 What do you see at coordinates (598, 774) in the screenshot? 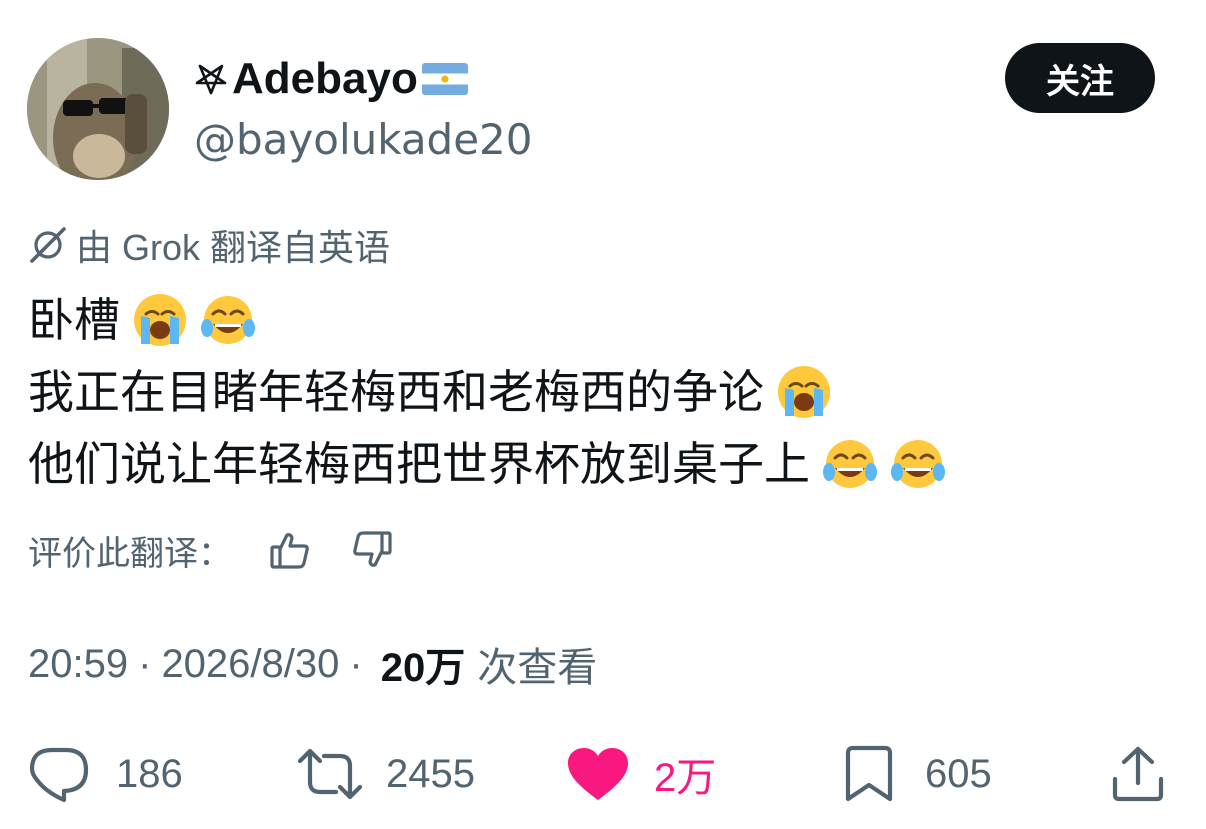
I see `heart-icon` at bounding box center [598, 774].